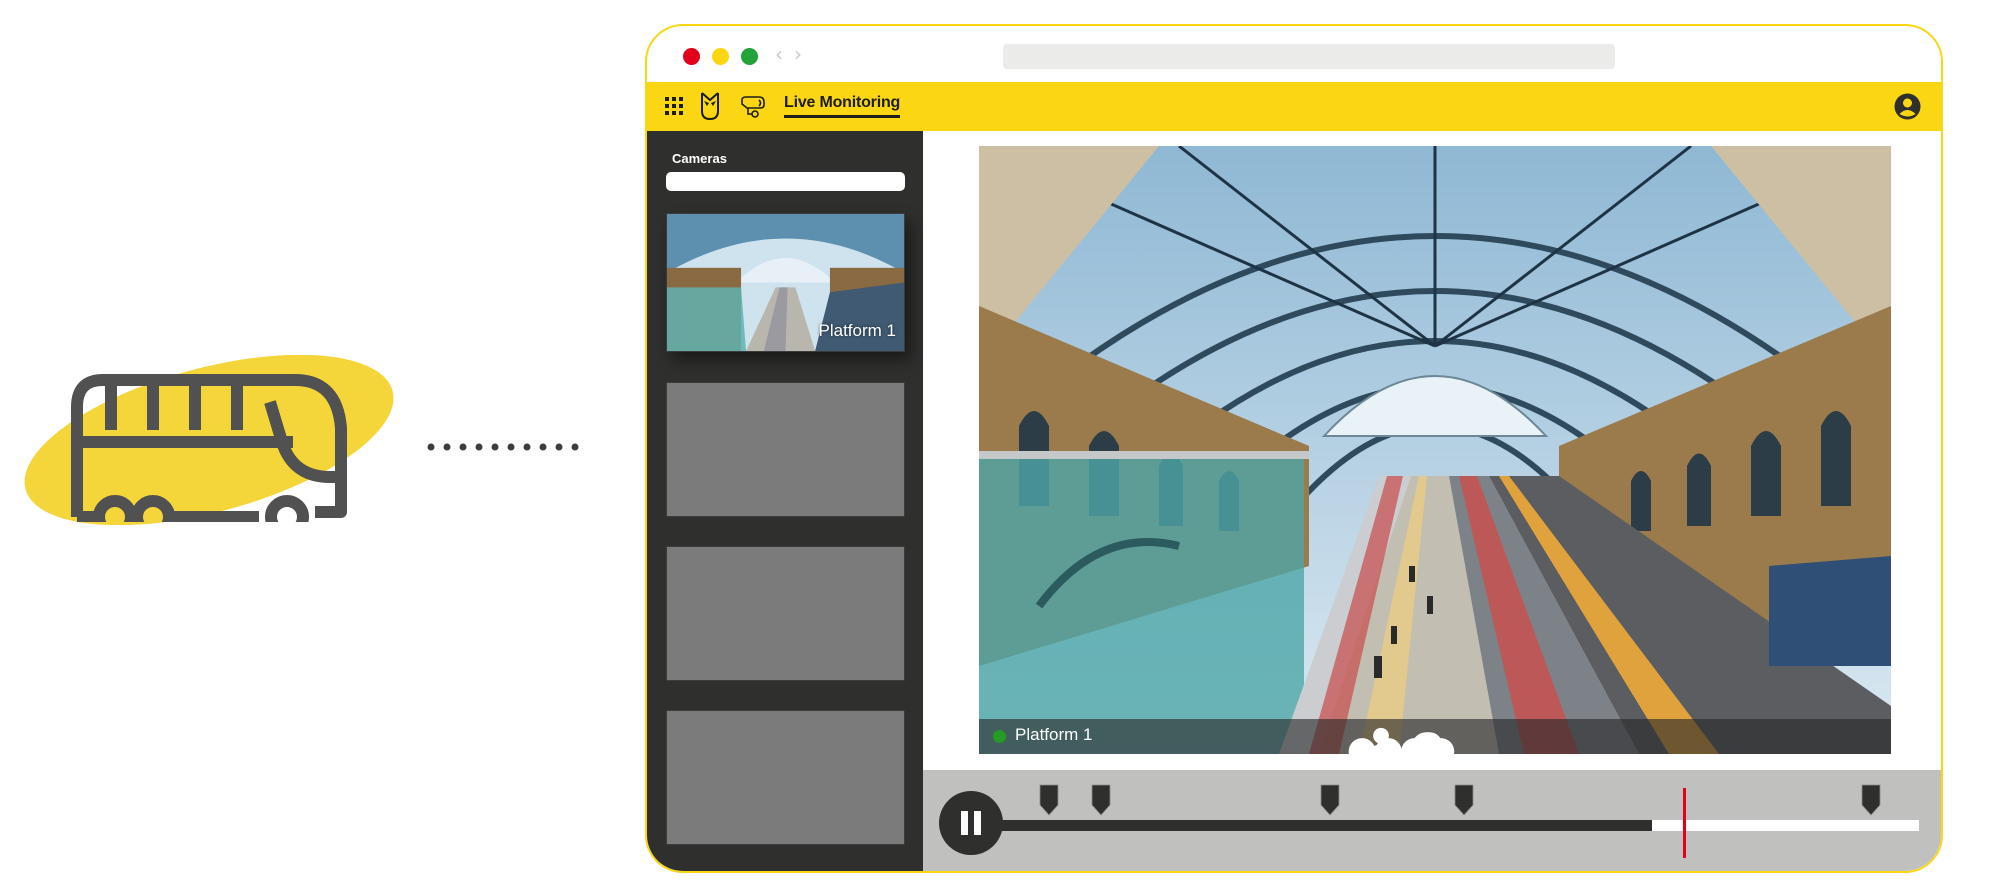 This screenshot has height=894, width=1999. I want to click on camera-tile-platform-1: Platform 1, so click(785, 282).